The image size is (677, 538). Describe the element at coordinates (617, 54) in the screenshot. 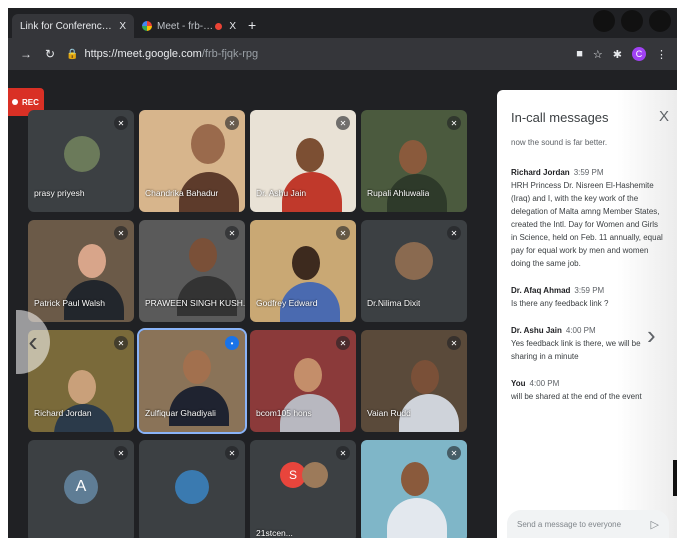

I see `extensions-icon: ✱` at that location.